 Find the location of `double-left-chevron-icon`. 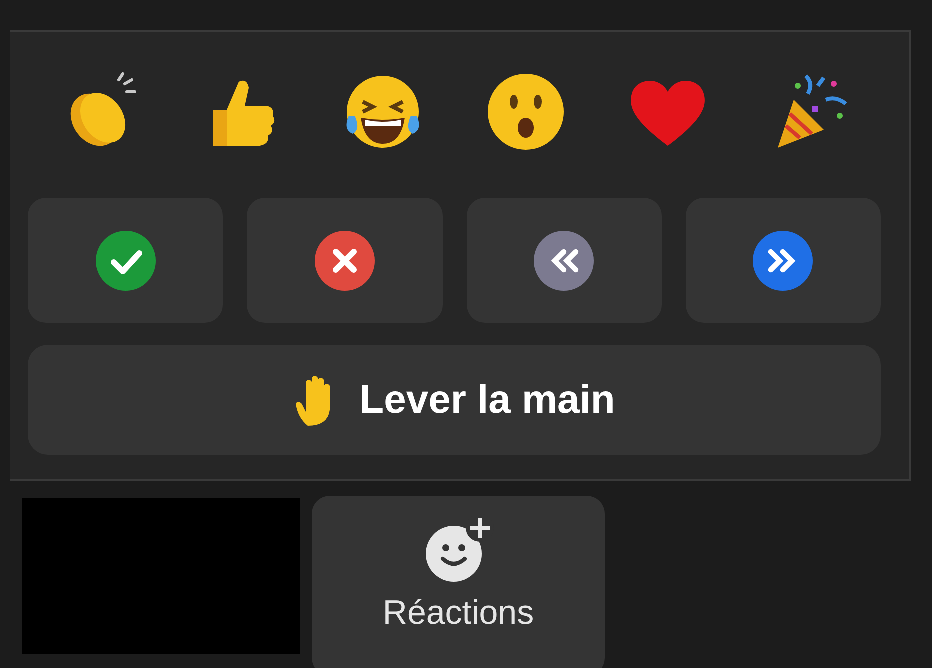

double-left-chevron-icon is located at coordinates (564, 260).